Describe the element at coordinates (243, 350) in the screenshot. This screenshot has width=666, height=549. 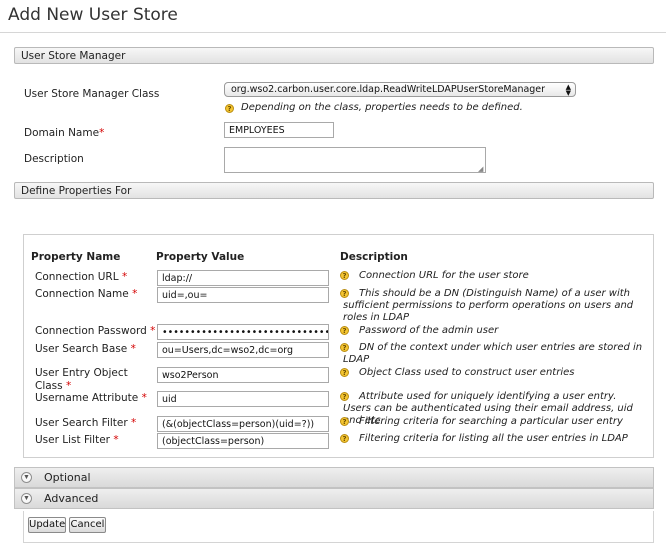
I see `user-search-base-input: ou=Users,dc=wso2,dc=org` at that location.